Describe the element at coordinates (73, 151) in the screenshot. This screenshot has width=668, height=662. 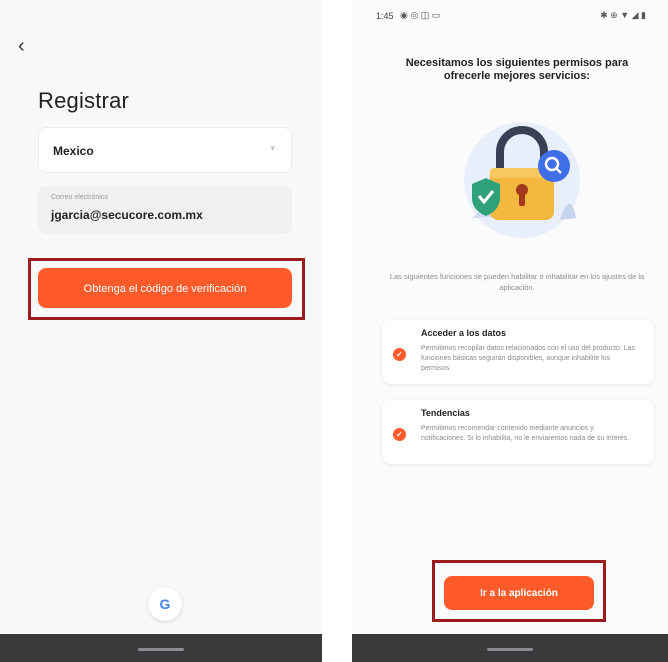
I see `country-value: Mexico` at that location.